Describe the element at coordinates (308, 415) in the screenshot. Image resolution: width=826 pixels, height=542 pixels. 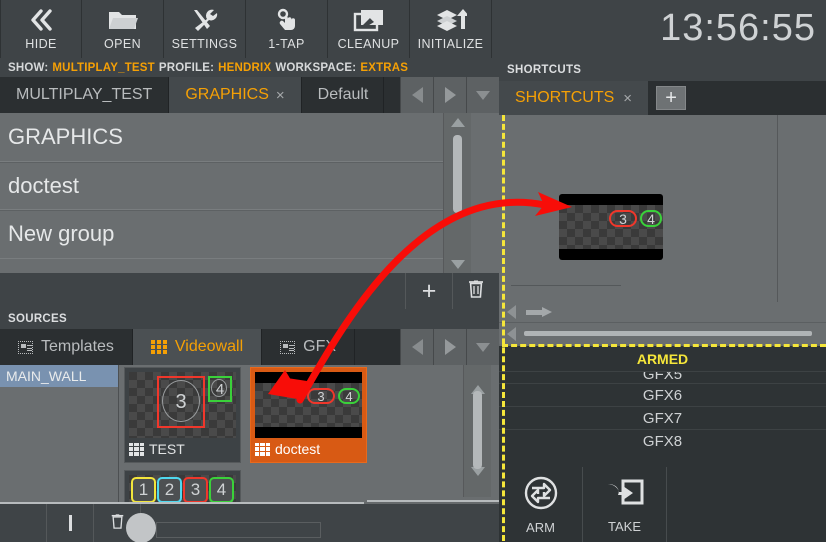
I see `source-thumbnail-doctest: 3 4 doctest` at that location.